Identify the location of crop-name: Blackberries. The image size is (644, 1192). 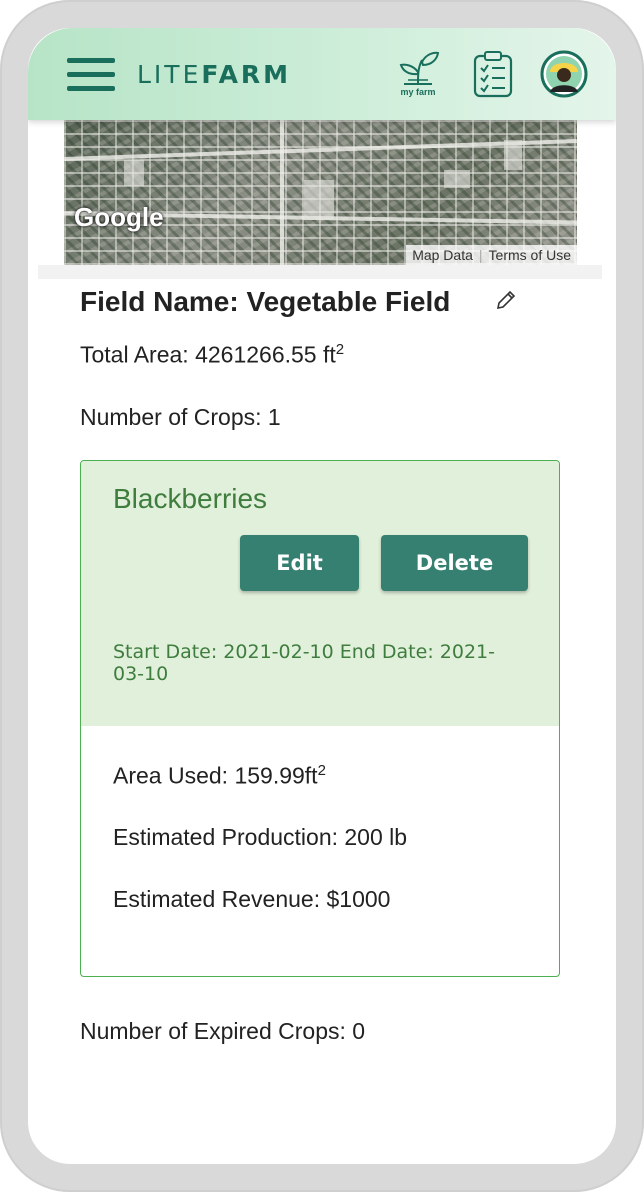
(190, 498).